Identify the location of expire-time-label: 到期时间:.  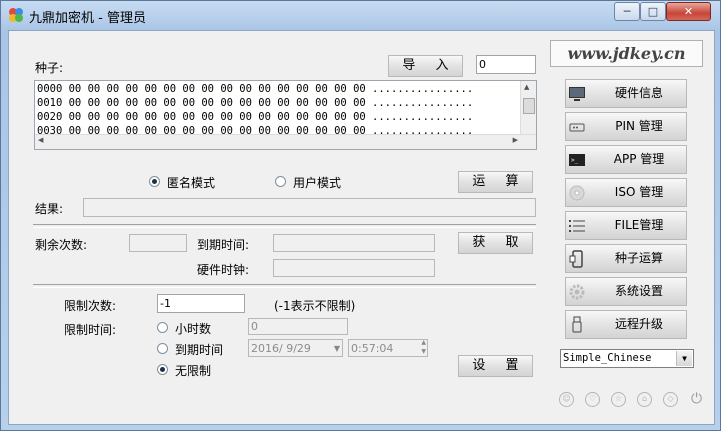
(223, 245).